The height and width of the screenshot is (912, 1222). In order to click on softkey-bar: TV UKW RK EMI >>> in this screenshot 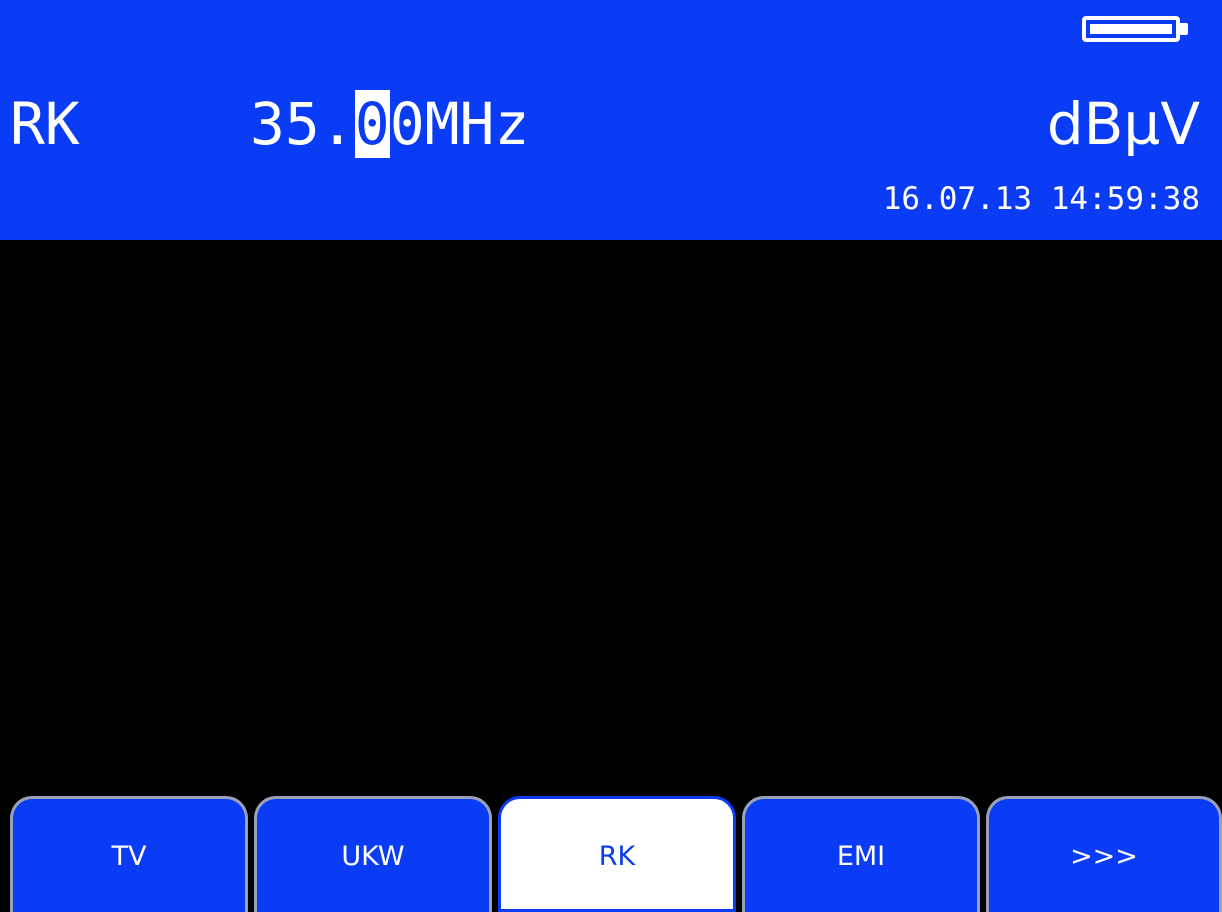, I will do `click(611, 853)`.